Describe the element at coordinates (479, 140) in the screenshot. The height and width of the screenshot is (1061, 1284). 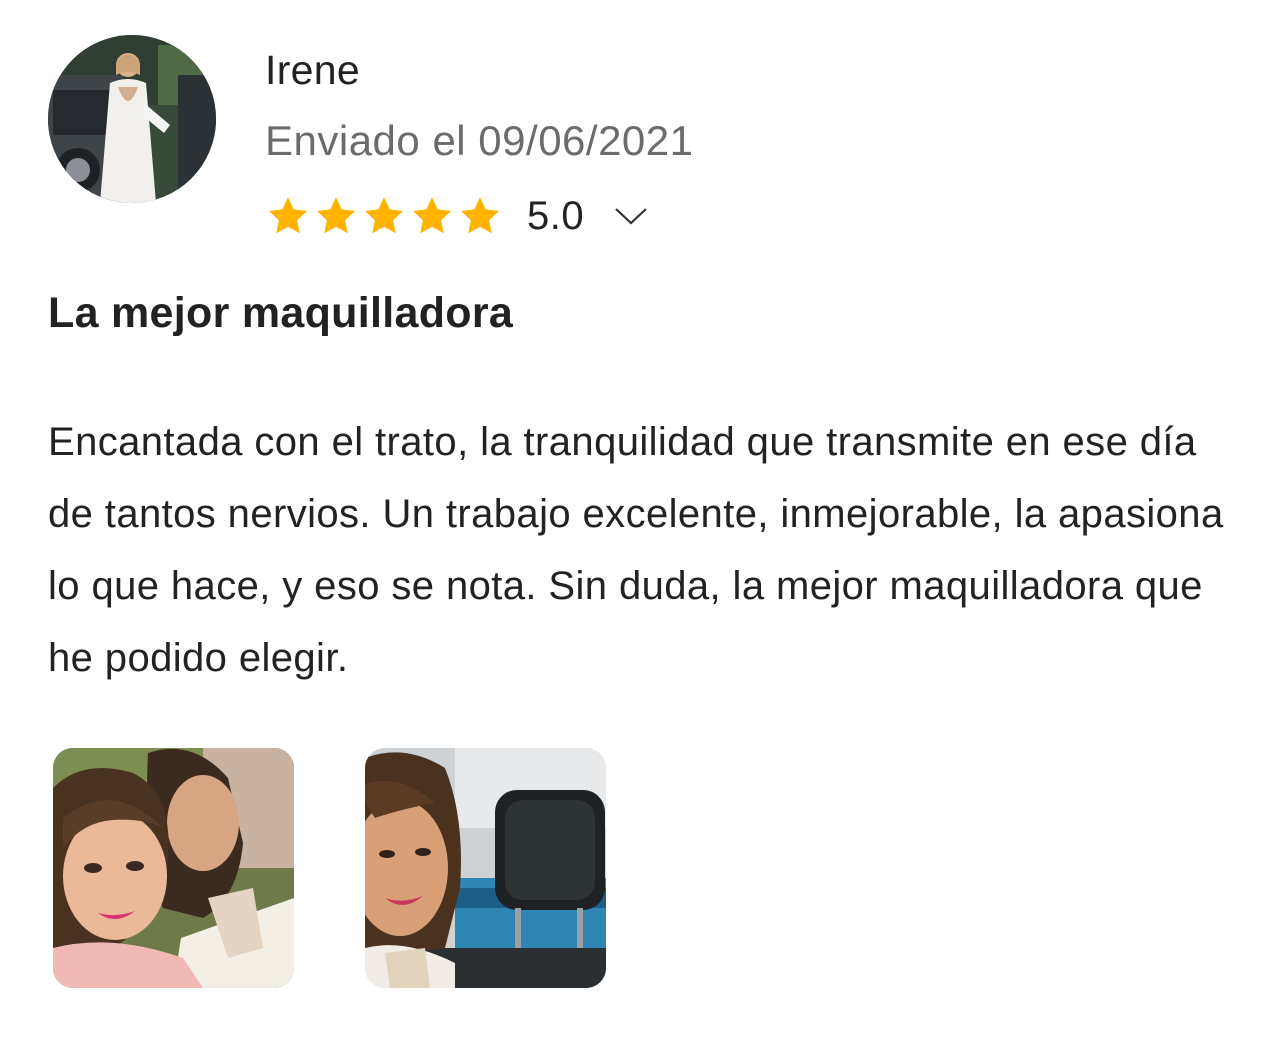
I see `review-date: Enviado el 09/06/2021` at that location.